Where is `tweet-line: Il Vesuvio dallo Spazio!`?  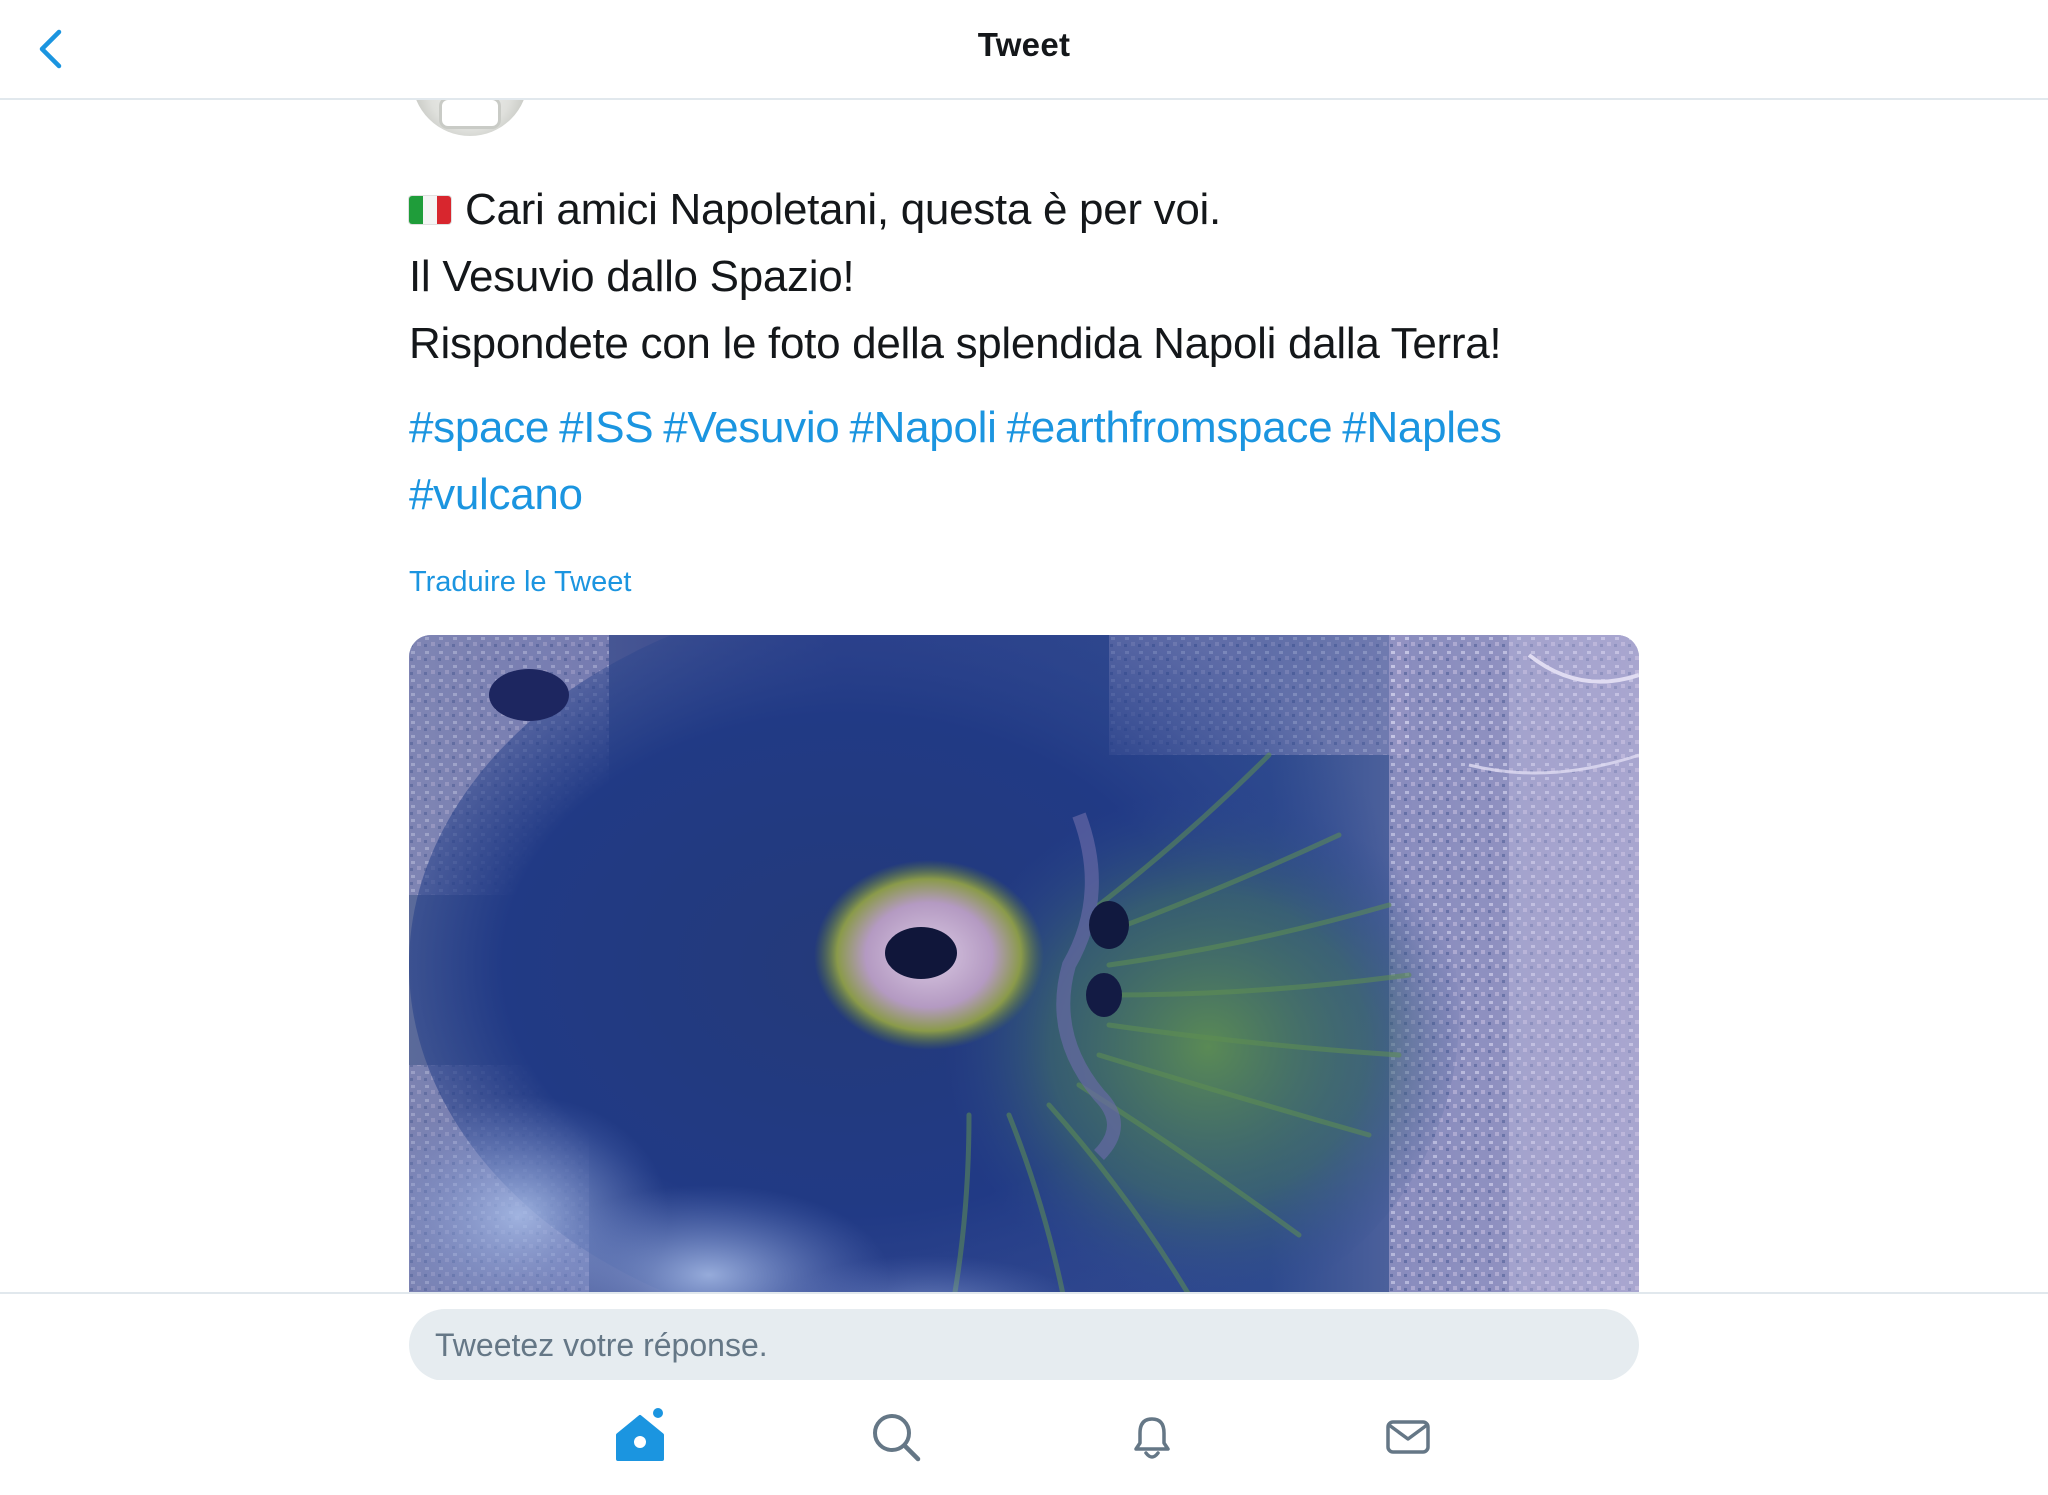
tweet-line: Il Vesuvio dallo Spazio! is located at coordinates (1059, 276).